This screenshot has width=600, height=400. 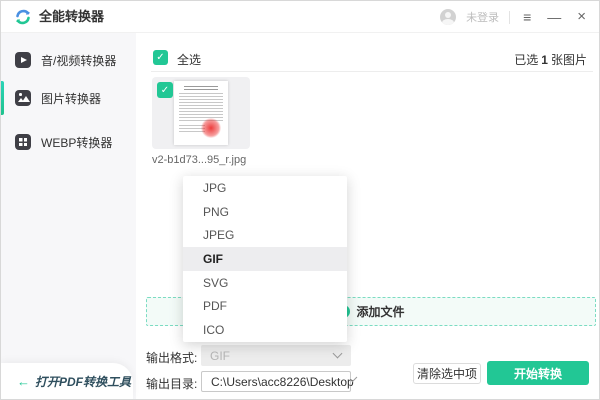 I want to click on open-pdf-tool-button: ← 打开PDF转换工具, so click(x=67, y=381).